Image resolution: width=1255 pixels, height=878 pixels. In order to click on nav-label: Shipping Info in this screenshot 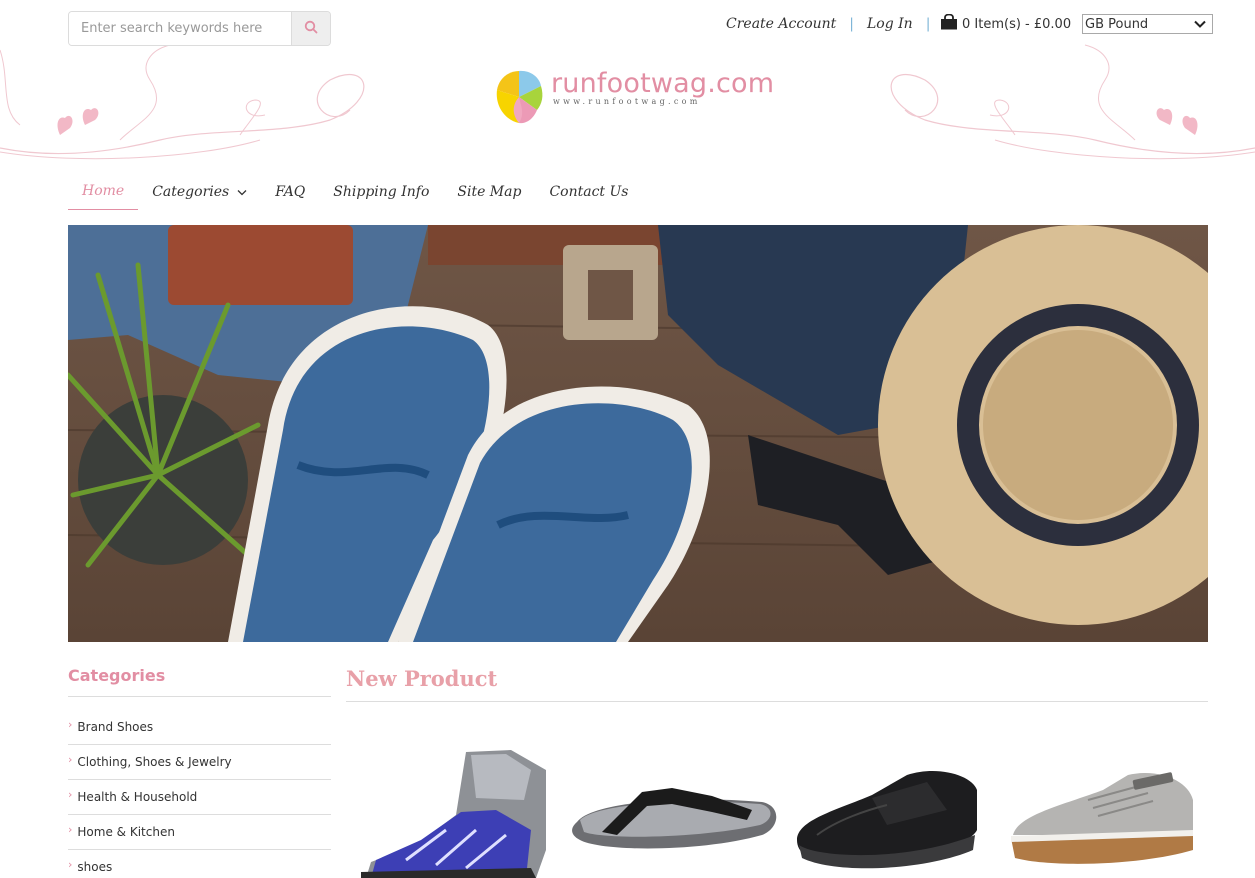, I will do `click(381, 192)`.